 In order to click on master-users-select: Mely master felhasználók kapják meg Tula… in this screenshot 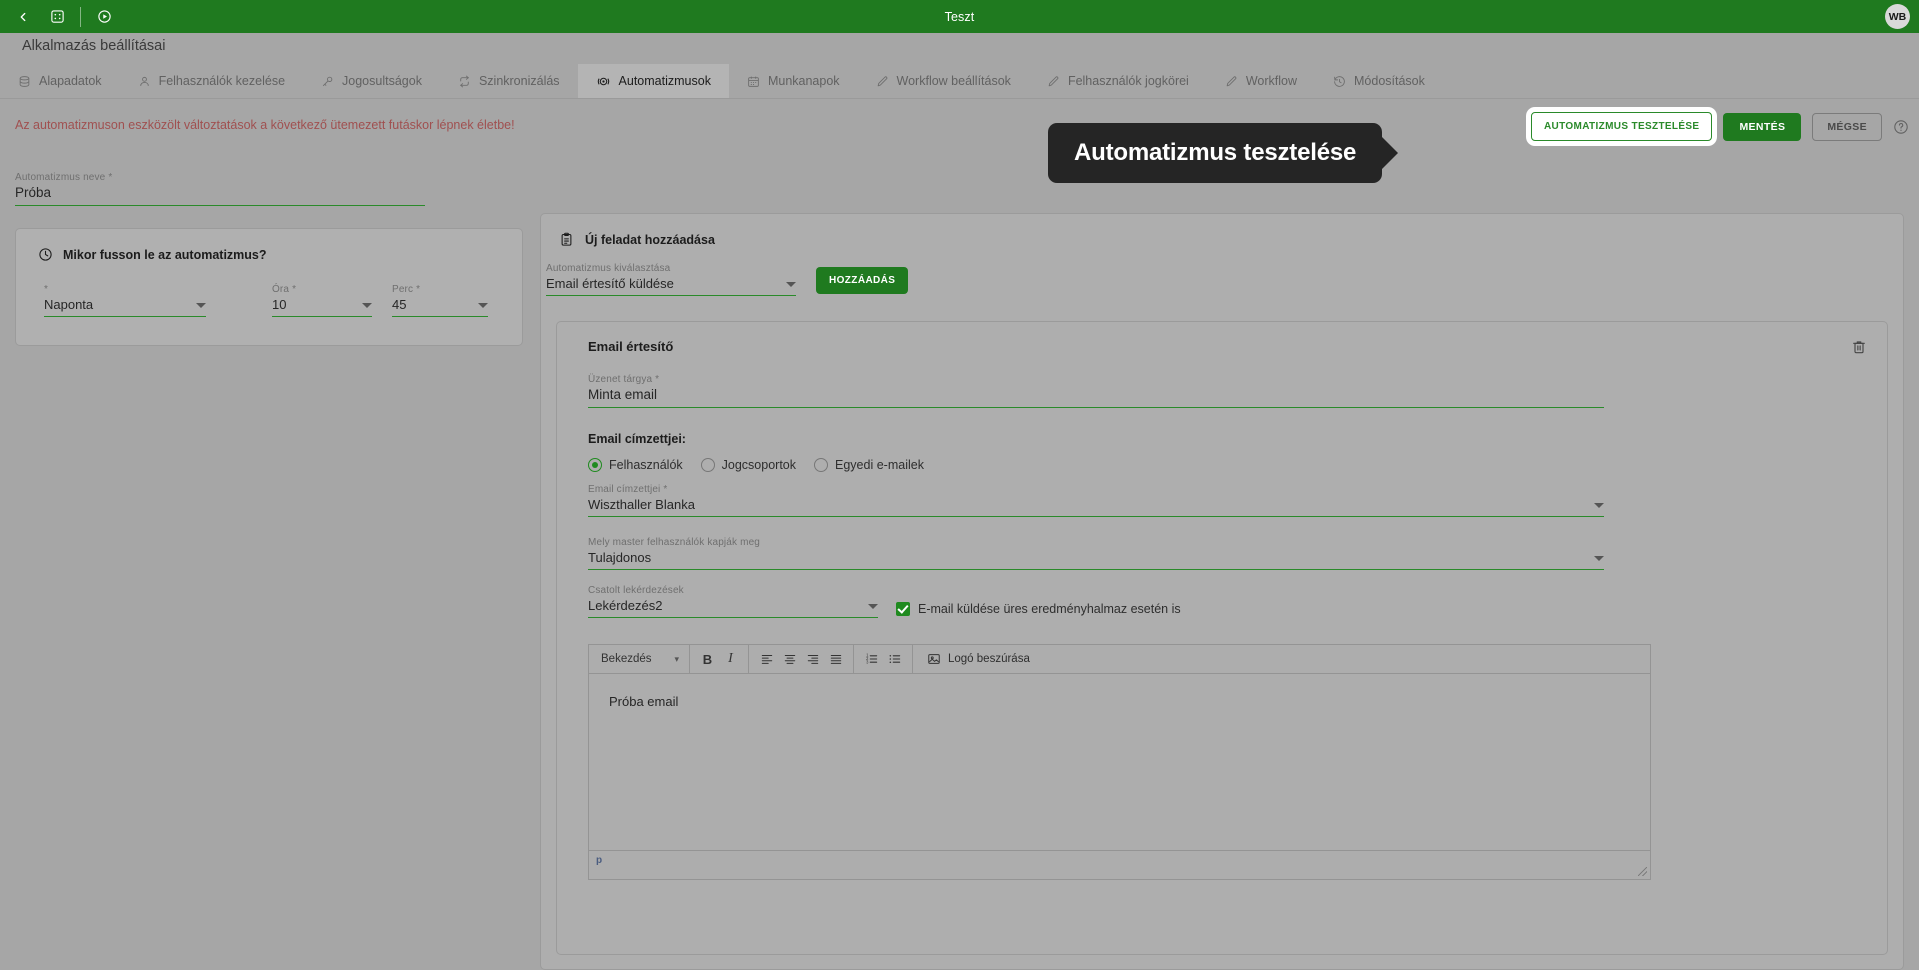, I will do `click(1096, 553)`.